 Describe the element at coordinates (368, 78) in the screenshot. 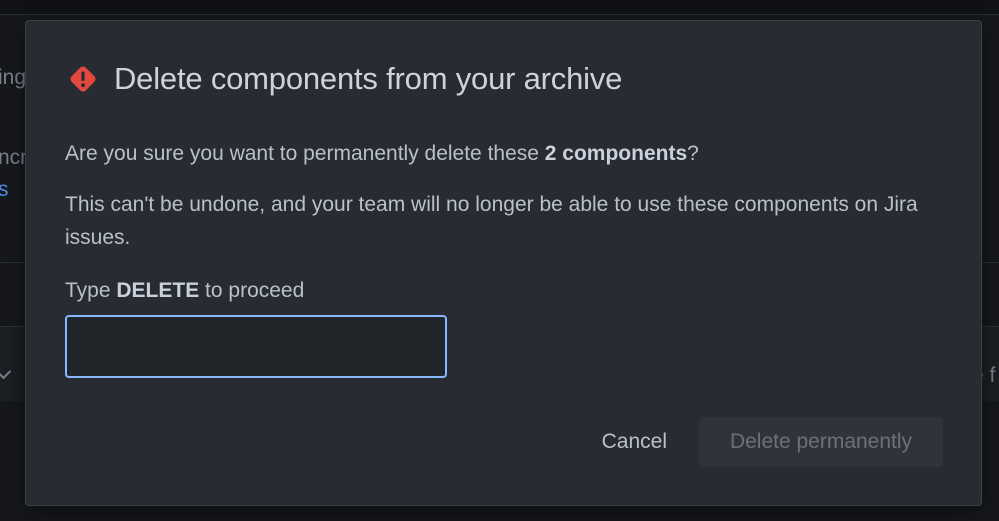

I see `dialog-title: Delete components from your archive` at that location.